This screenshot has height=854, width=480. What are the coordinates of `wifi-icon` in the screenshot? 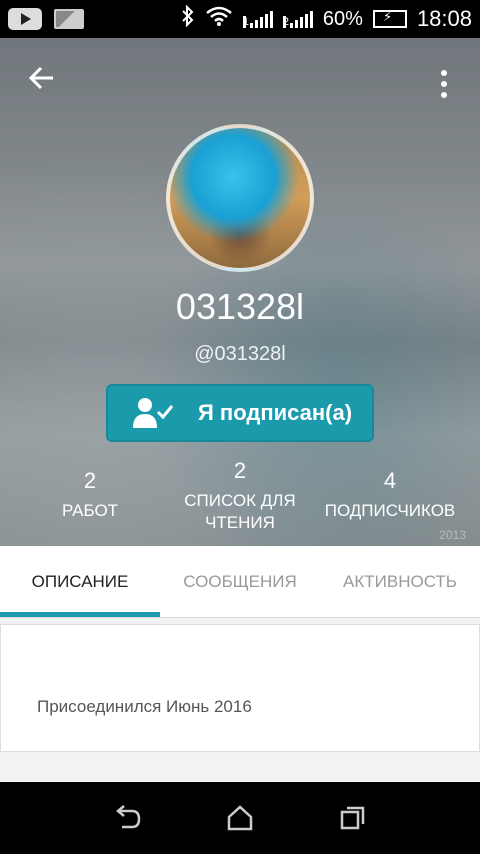 It's located at (219, 19).